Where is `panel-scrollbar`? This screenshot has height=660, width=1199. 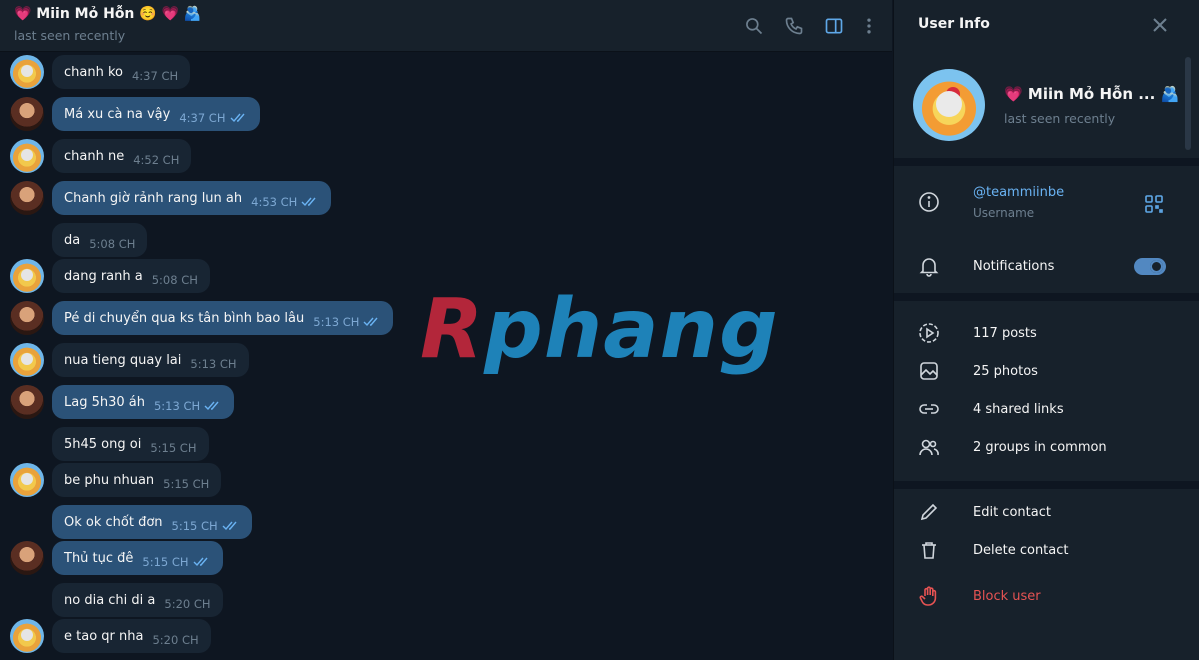 panel-scrollbar is located at coordinates (1188, 103).